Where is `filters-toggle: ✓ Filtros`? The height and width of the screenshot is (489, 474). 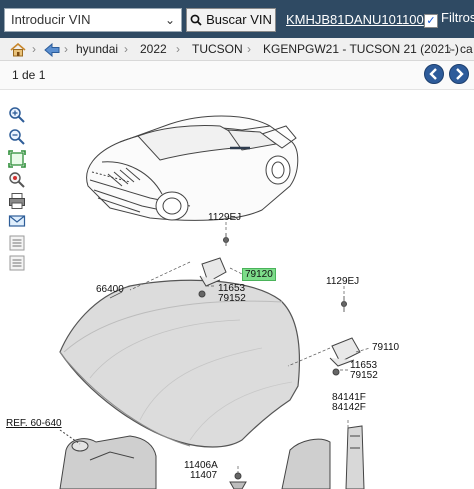 filters-toggle: ✓ Filtros is located at coordinates (449, 19).